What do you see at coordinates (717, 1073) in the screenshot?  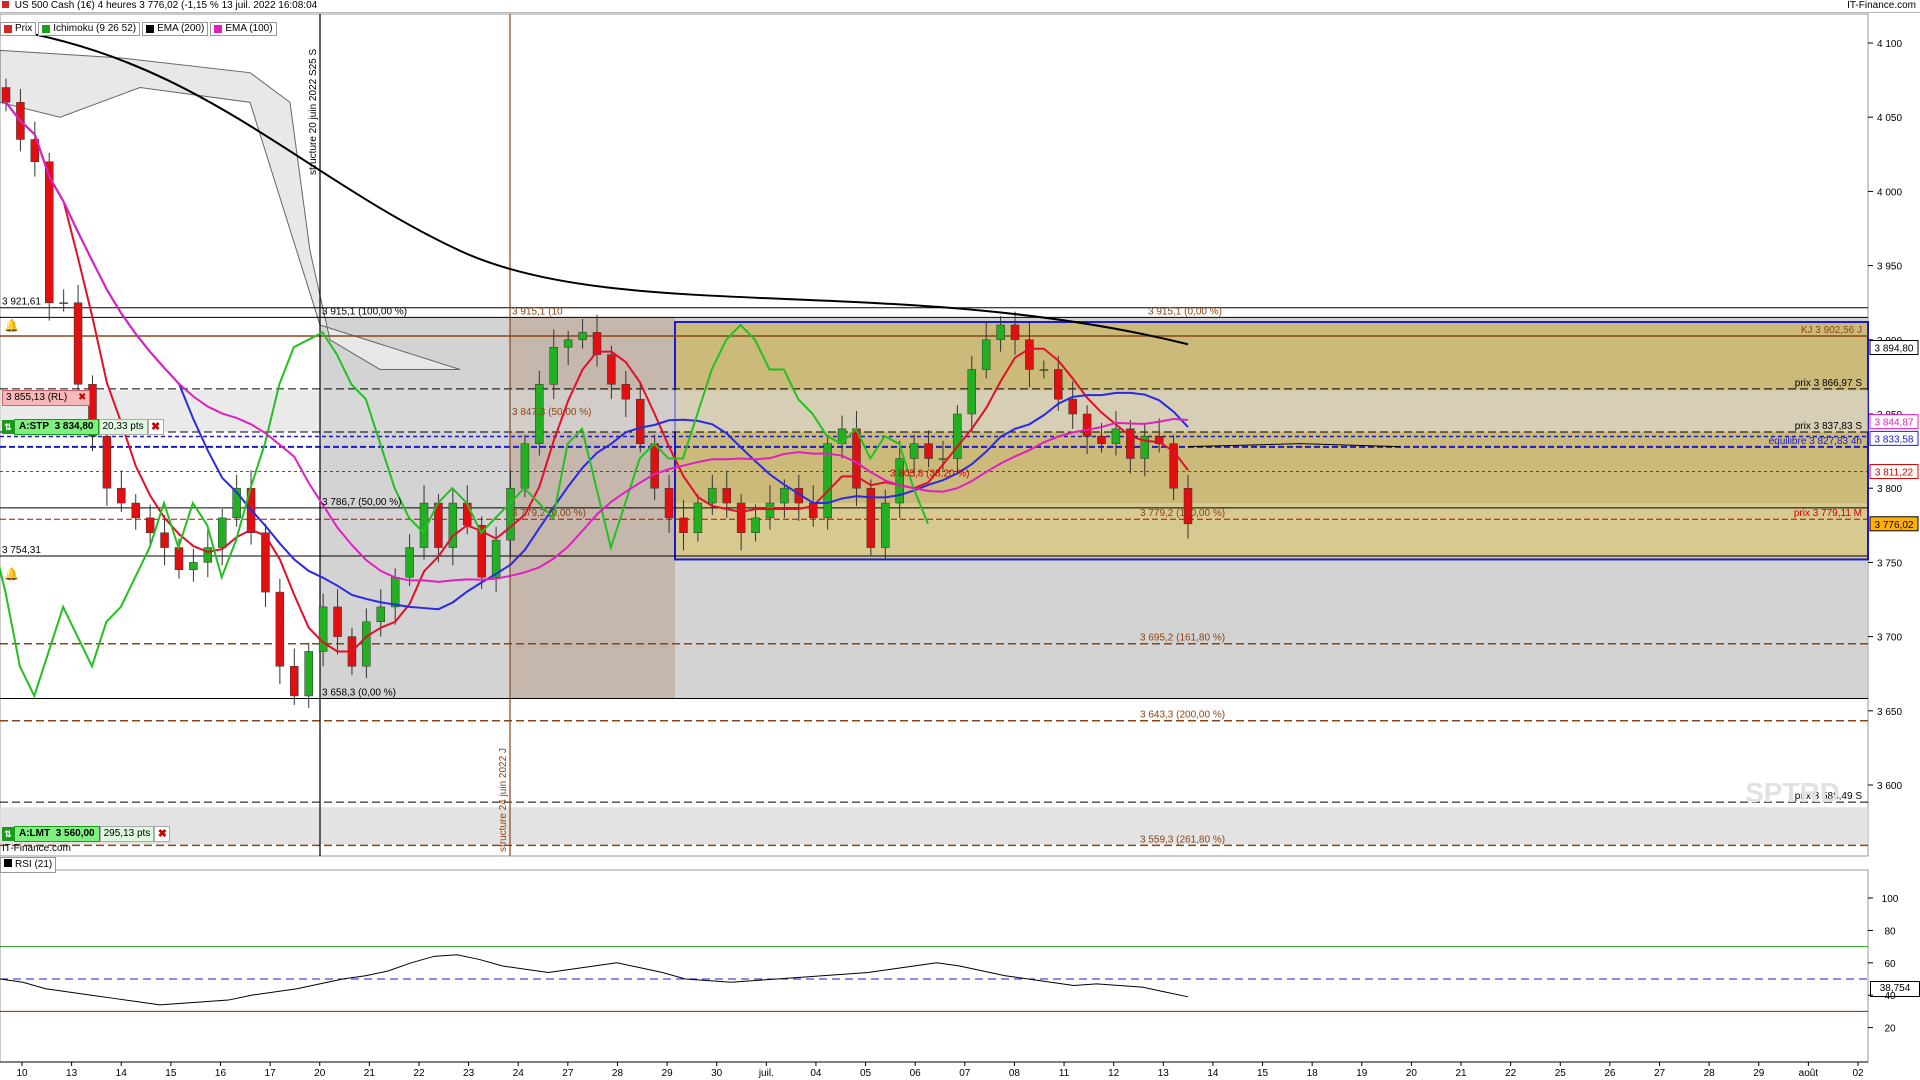 I see `x-tick-label: 30` at bounding box center [717, 1073].